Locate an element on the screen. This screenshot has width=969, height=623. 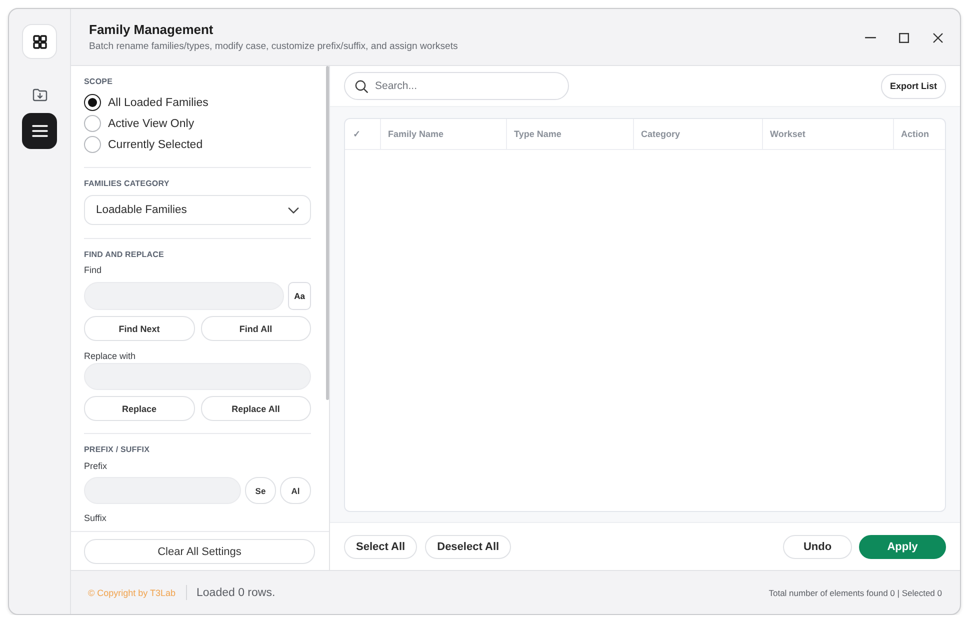
column-header: Category is located at coordinates (660, 134).